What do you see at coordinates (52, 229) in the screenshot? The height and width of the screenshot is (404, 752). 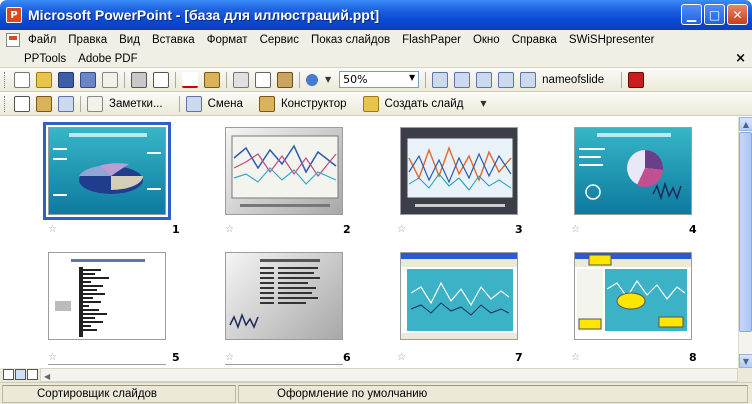 I see `slide-1-transition-icon: ☆` at bounding box center [52, 229].